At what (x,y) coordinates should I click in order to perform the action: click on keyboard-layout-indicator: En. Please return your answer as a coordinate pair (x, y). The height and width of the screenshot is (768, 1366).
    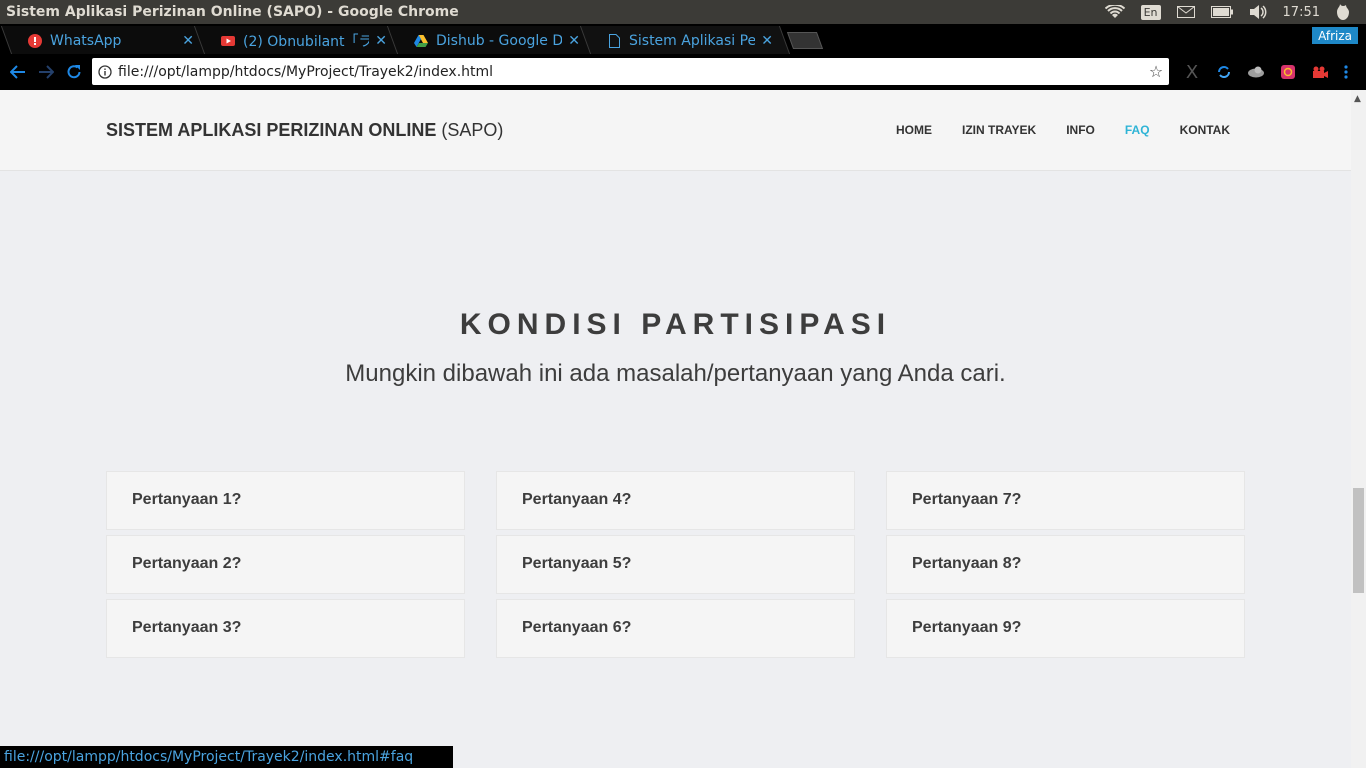
    Looking at the image, I should click on (1151, 12).